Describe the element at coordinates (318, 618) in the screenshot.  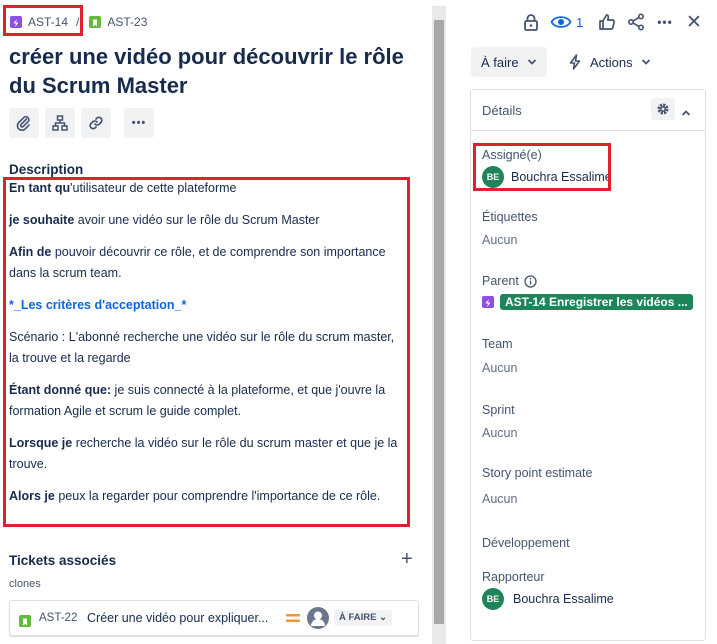
I see `assignee-avatar` at that location.